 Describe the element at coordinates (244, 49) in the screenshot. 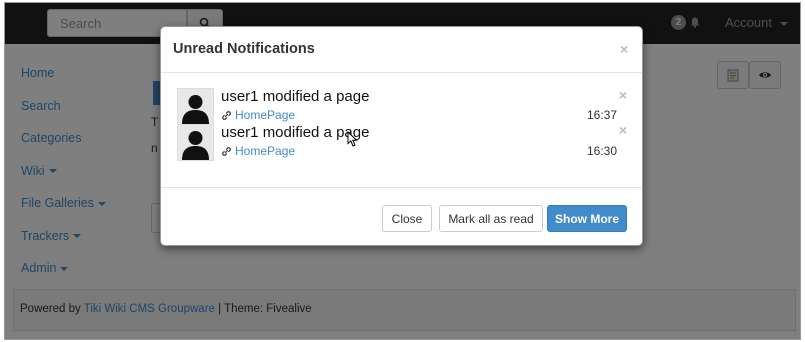

I see `modal-title: Unread Notifications` at that location.